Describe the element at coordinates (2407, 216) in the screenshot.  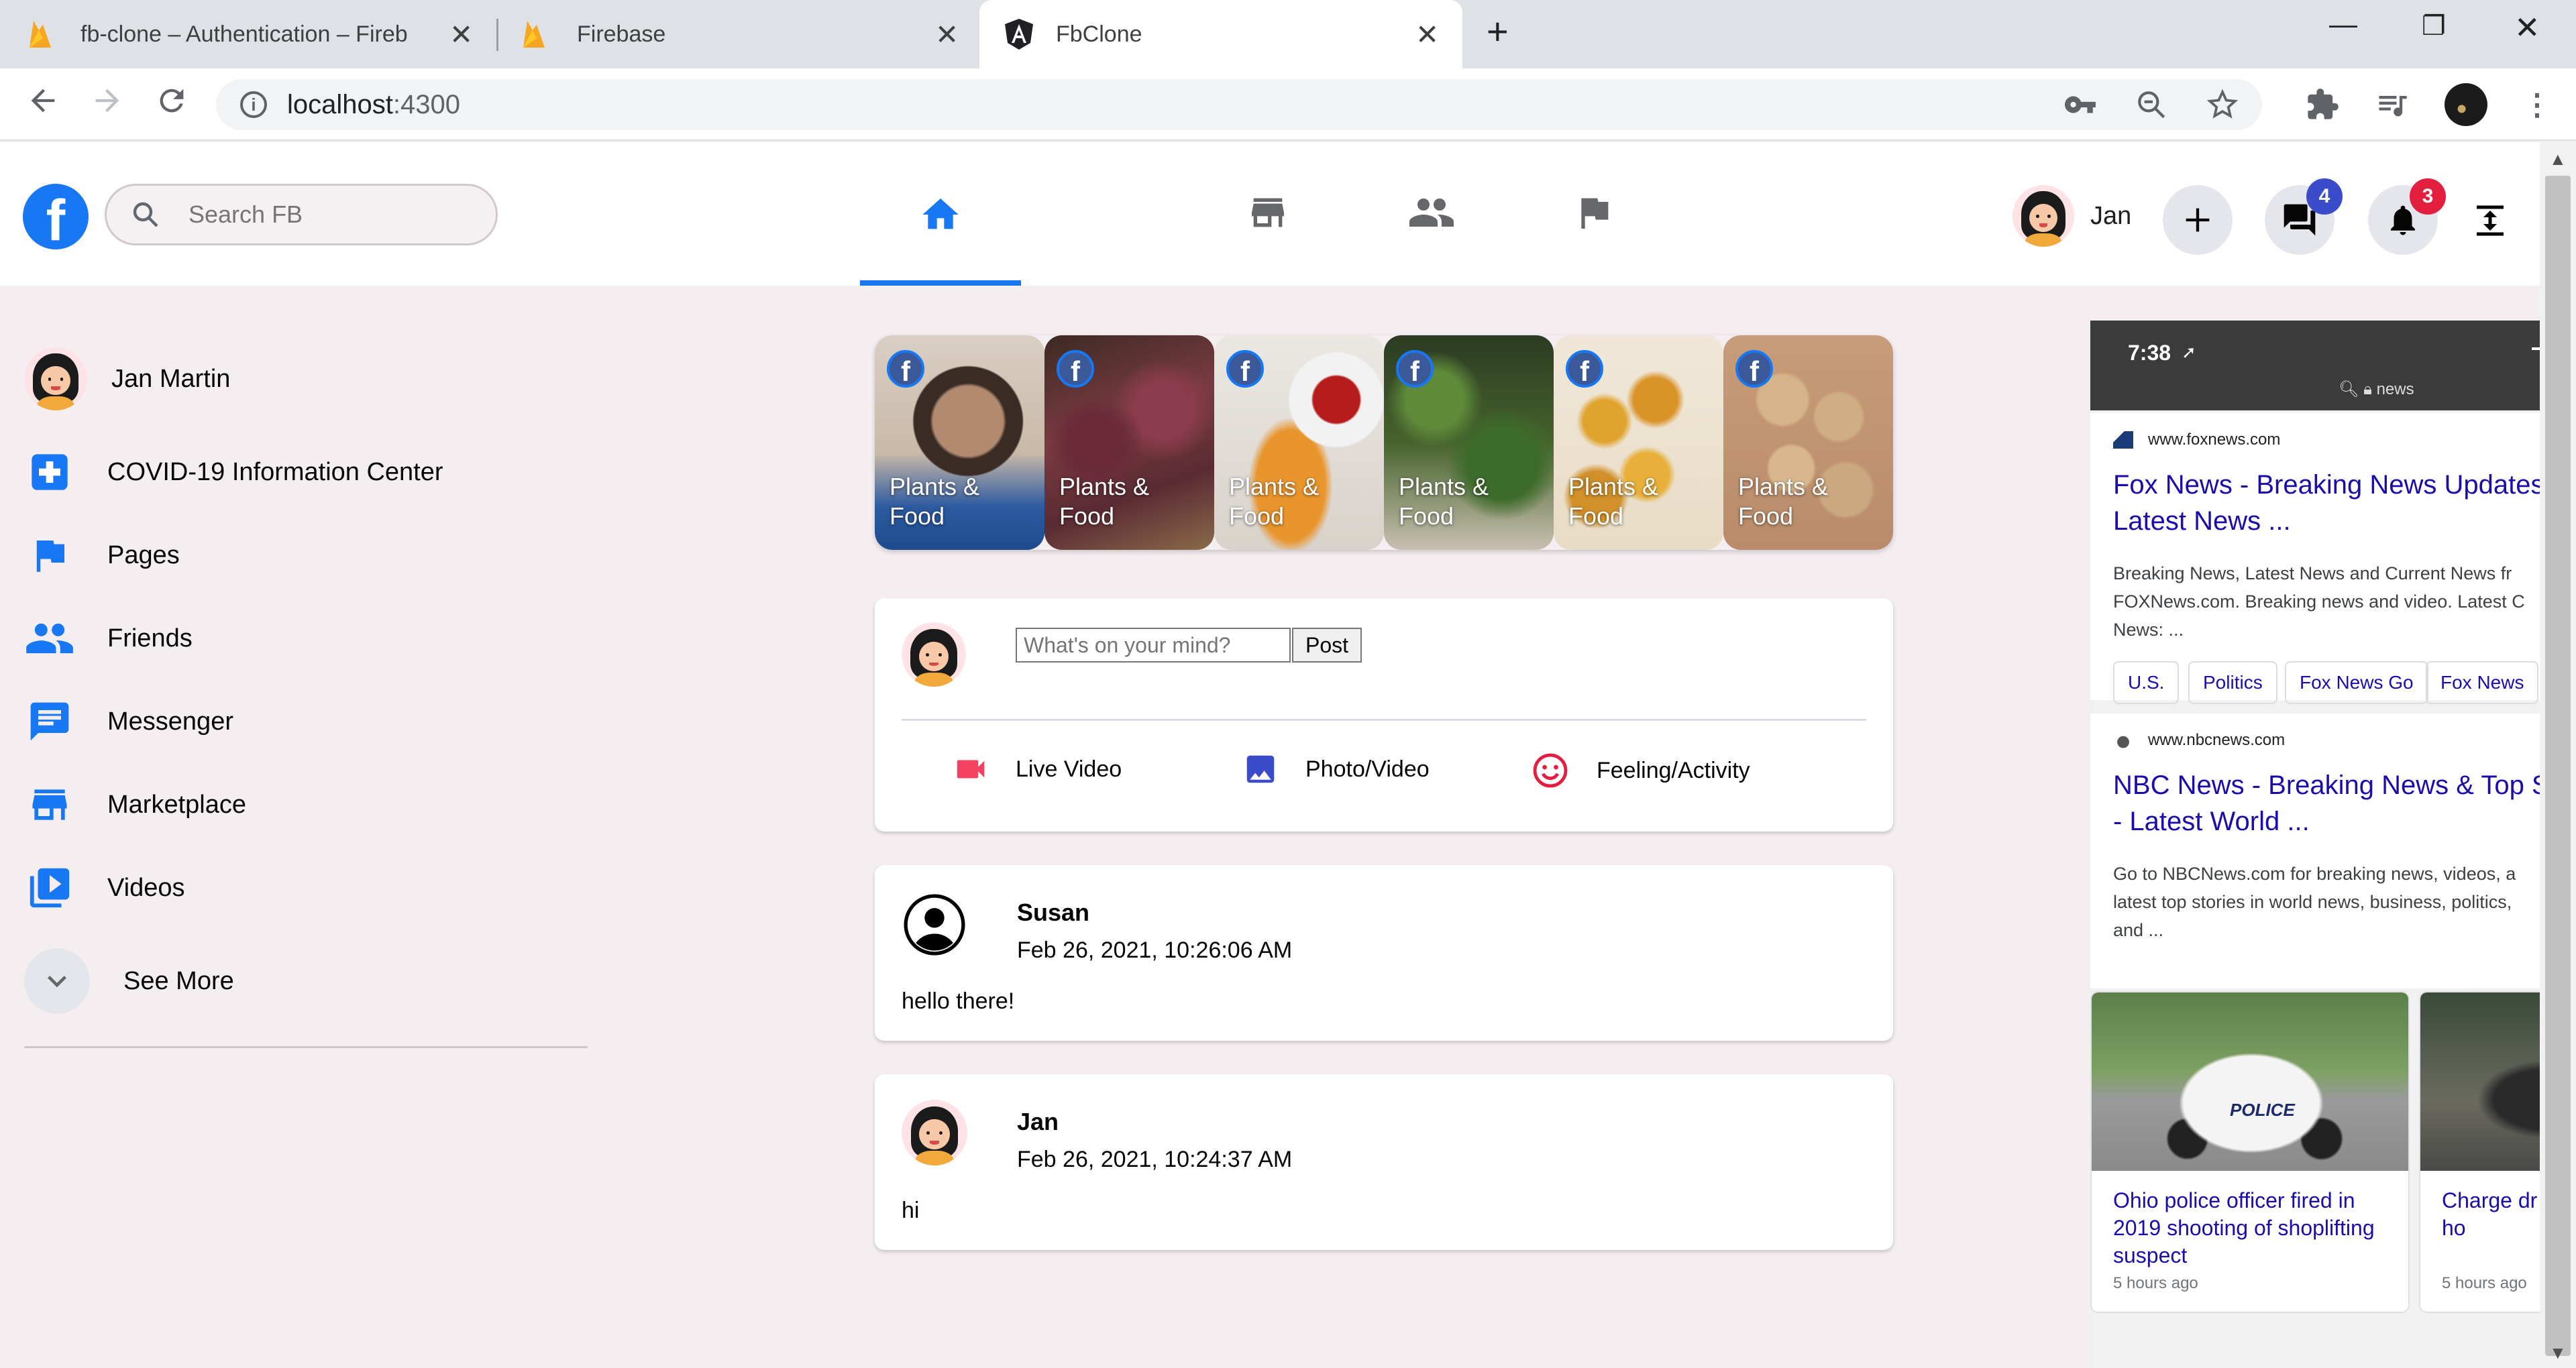
I see `notifications-button: 3` at that location.